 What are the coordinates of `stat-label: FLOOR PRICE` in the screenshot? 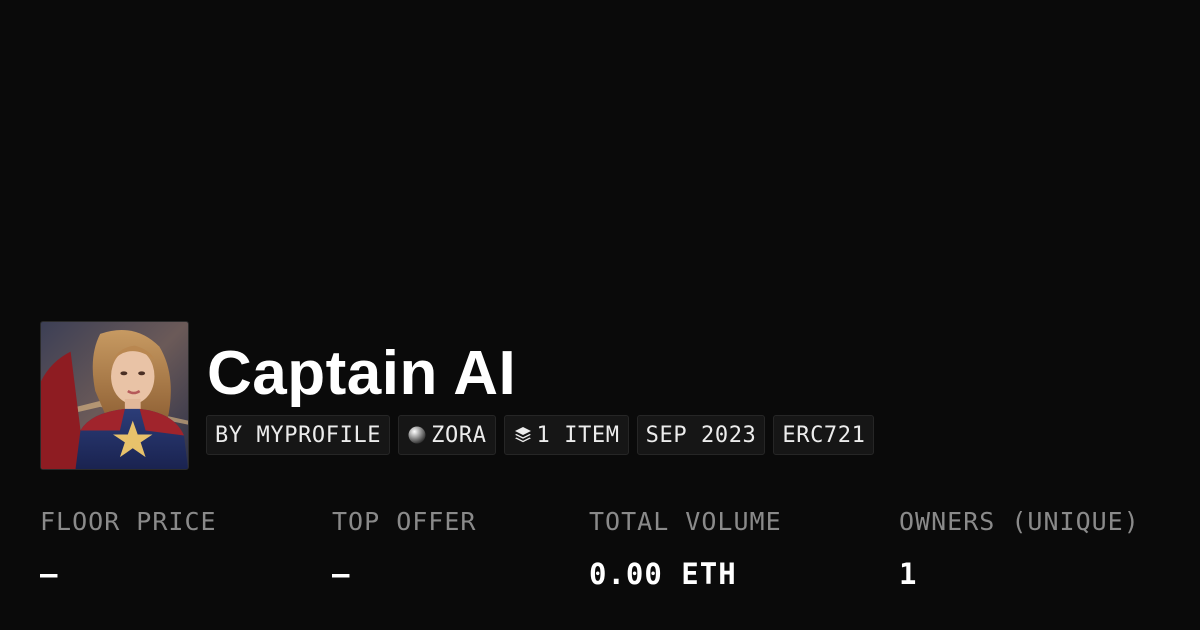 It's located at (128, 521).